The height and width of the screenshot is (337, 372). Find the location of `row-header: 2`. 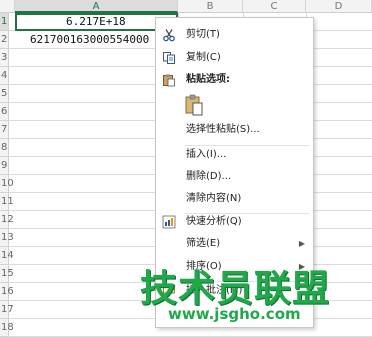

row-header: 2 is located at coordinates (4, 40).